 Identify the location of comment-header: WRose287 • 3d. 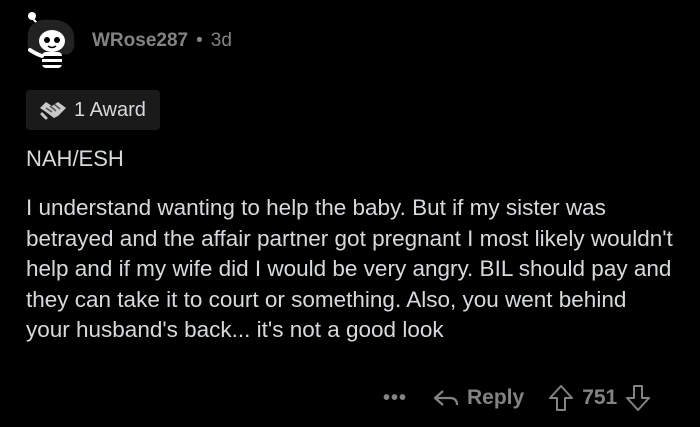
(126, 41).